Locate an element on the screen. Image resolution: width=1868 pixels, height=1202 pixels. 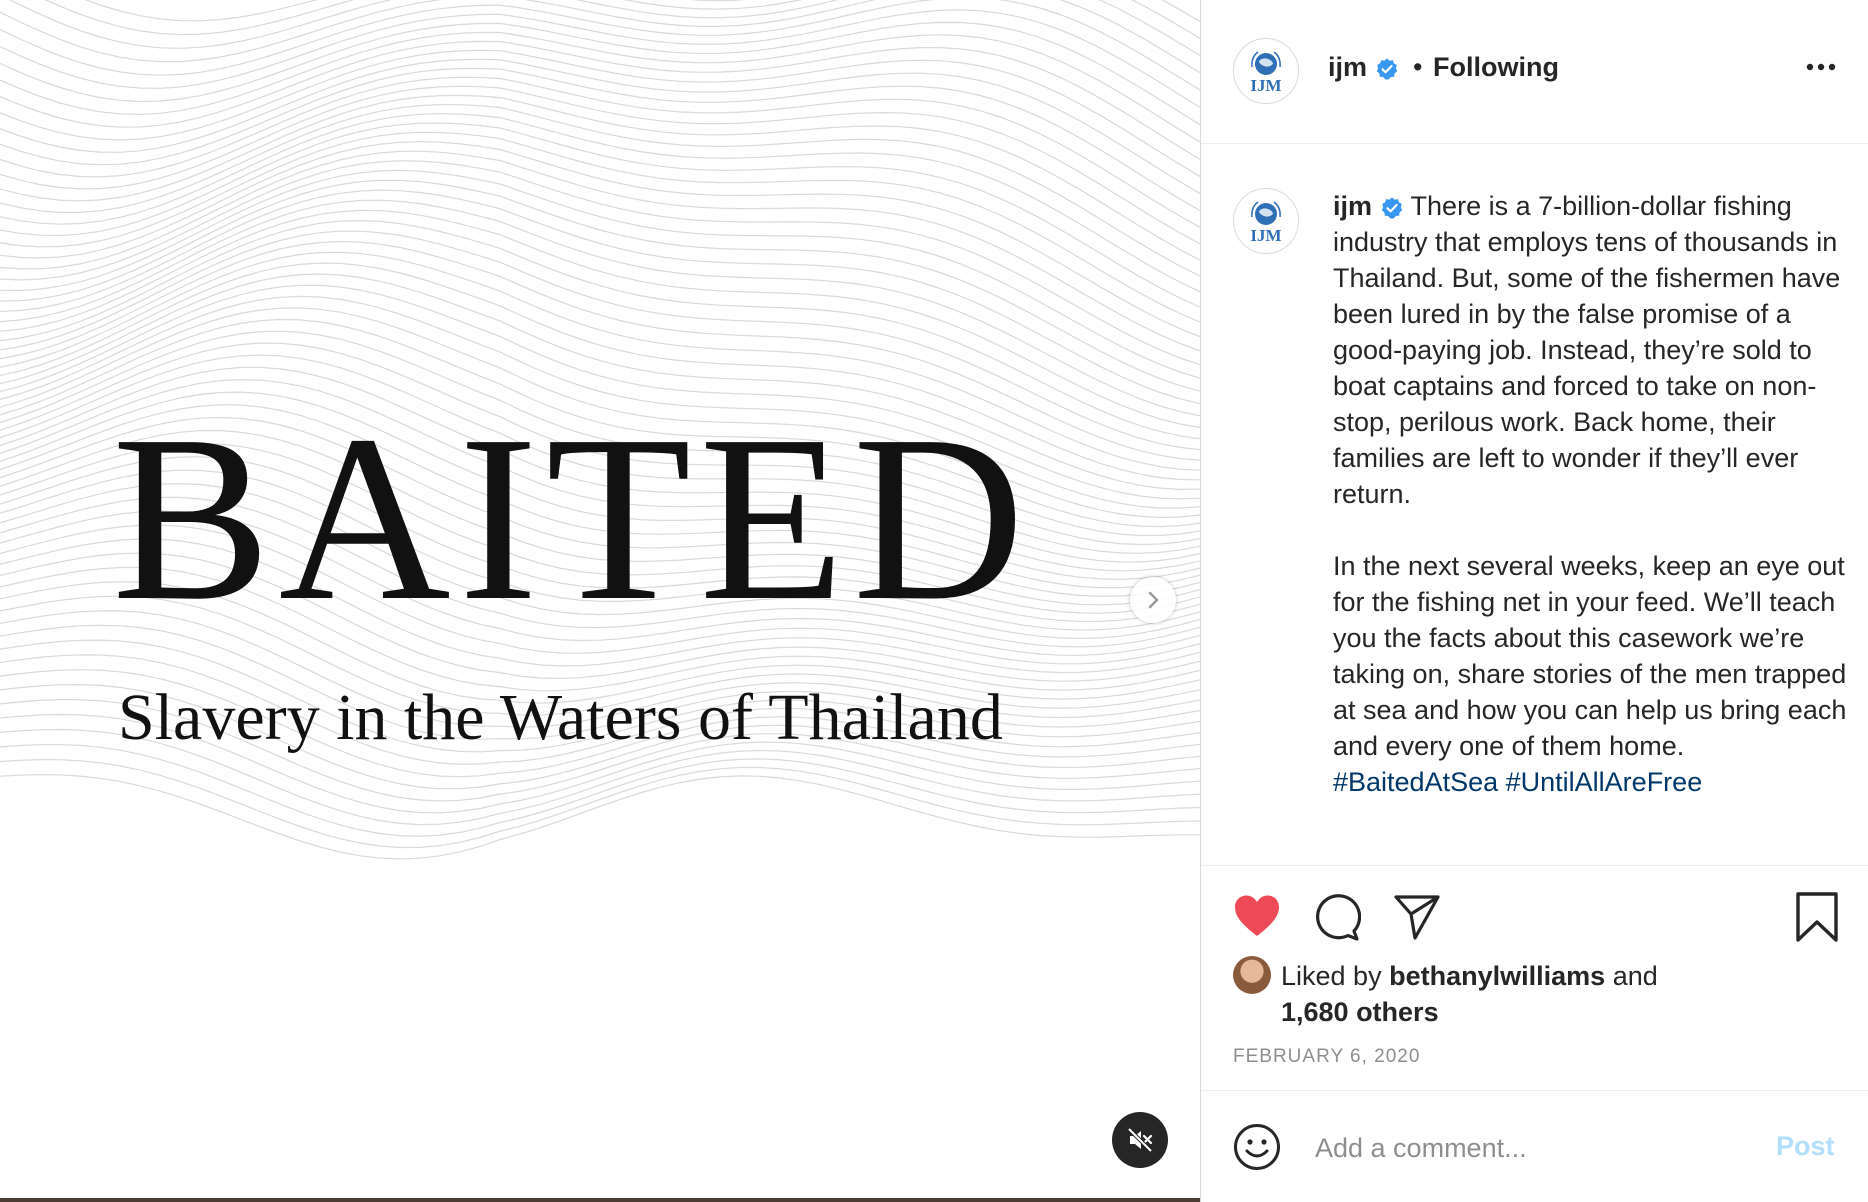
header-username-text: ijm is located at coordinates (1348, 67).